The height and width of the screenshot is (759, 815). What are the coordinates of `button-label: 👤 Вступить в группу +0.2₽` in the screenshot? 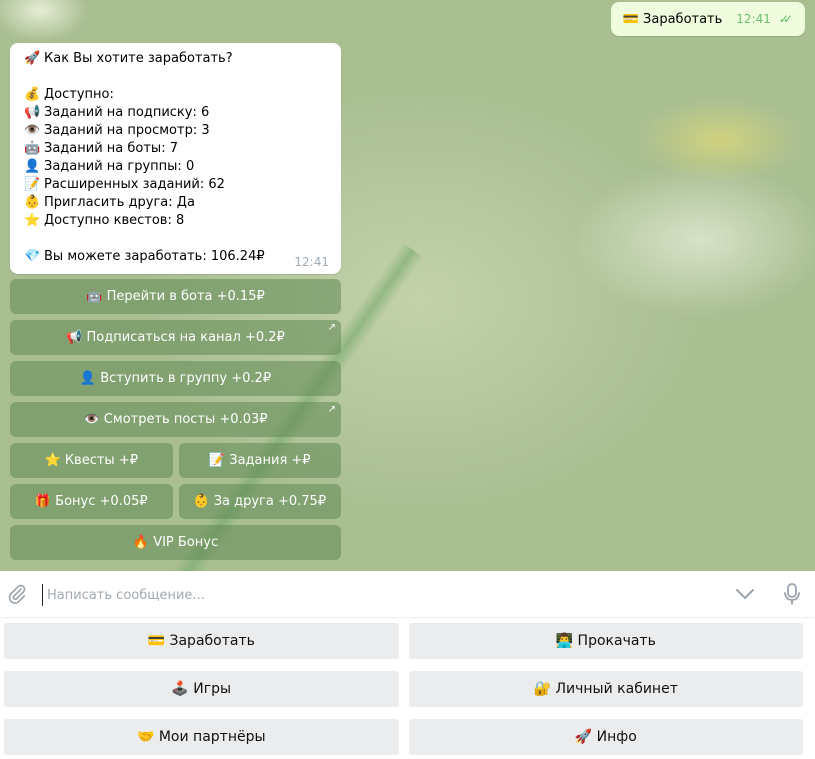 It's located at (175, 378).